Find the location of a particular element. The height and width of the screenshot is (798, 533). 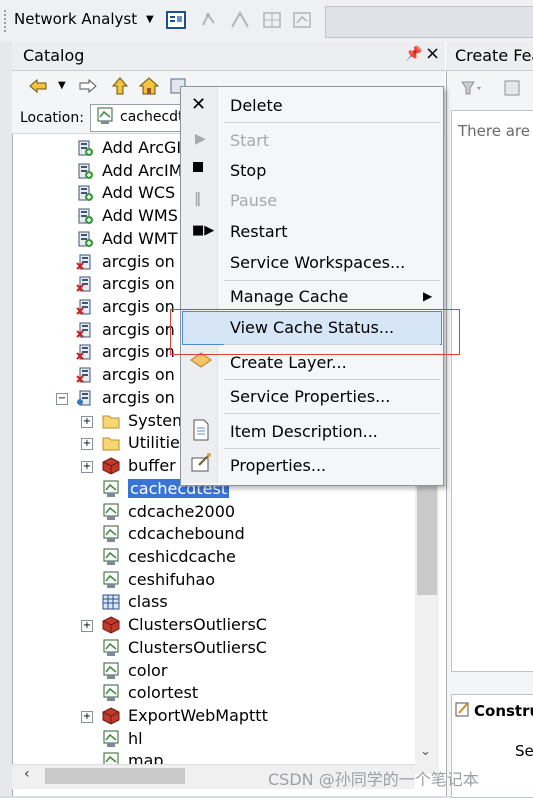

connected-server-icon is located at coordinates (85, 398).